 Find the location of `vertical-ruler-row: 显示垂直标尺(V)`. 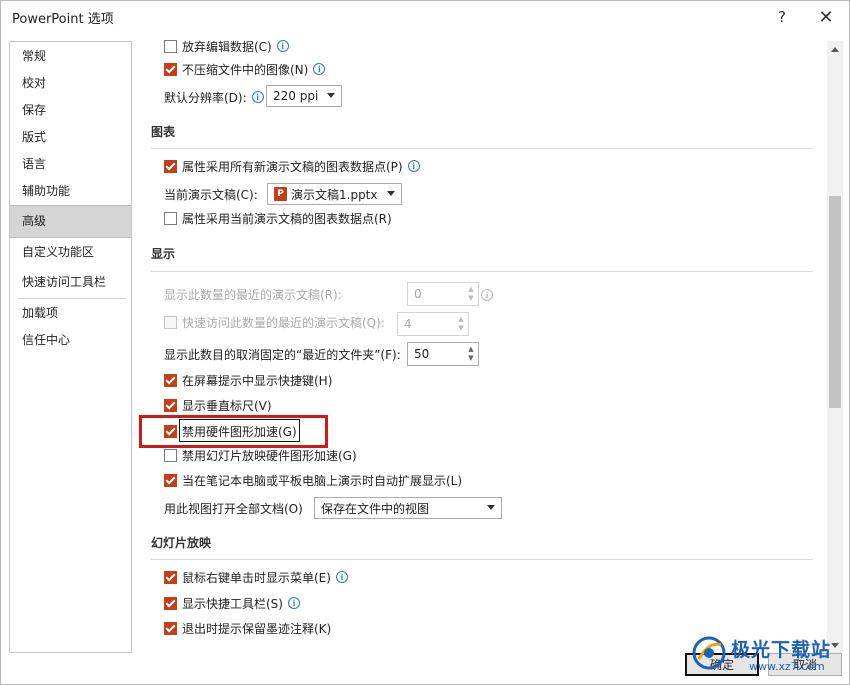

vertical-ruler-row: 显示垂直标尺(V) is located at coordinates (218, 405).